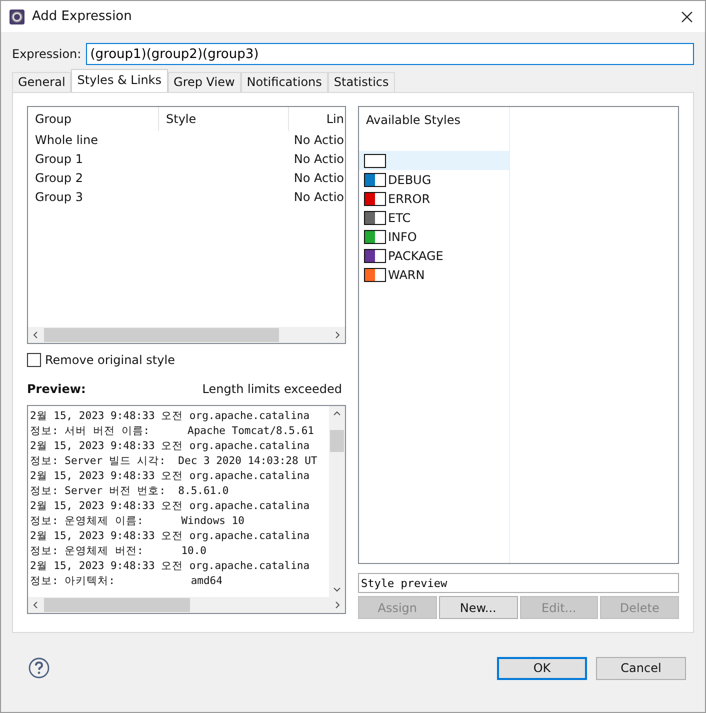 The height and width of the screenshot is (713, 706). I want to click on checkbox, so click(34, 360).